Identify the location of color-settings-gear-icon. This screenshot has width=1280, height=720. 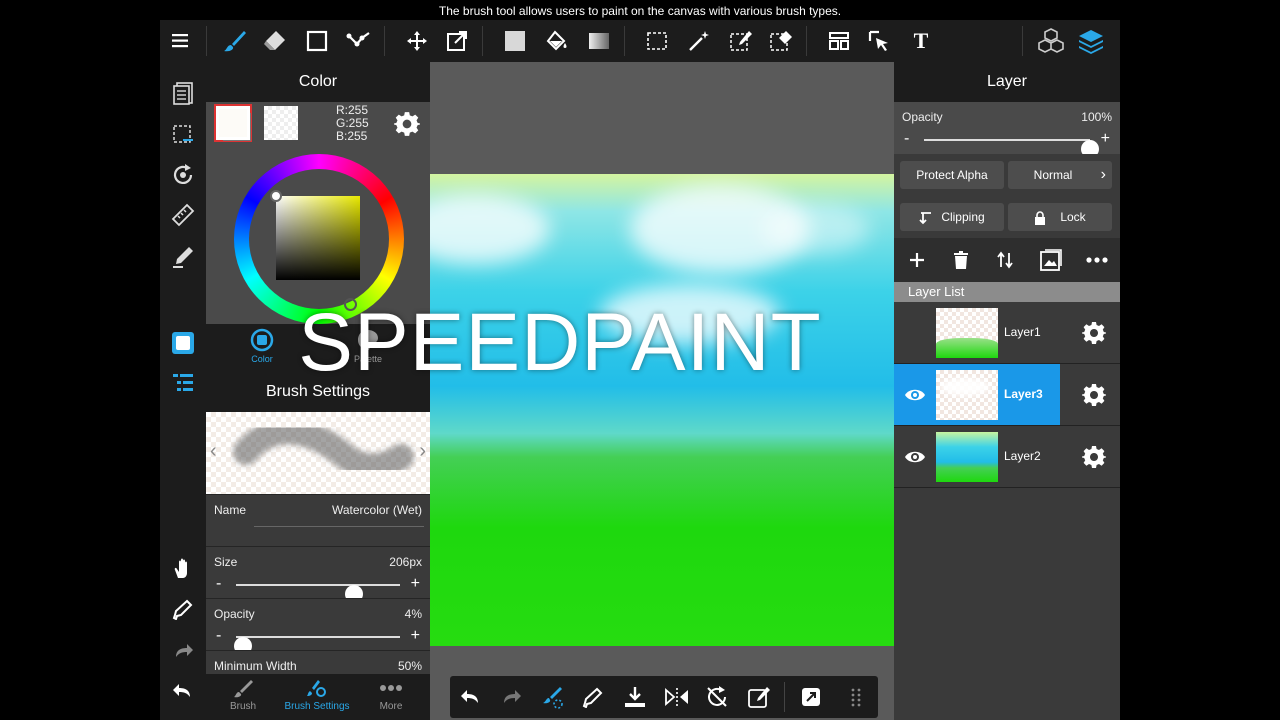
(407, 124).